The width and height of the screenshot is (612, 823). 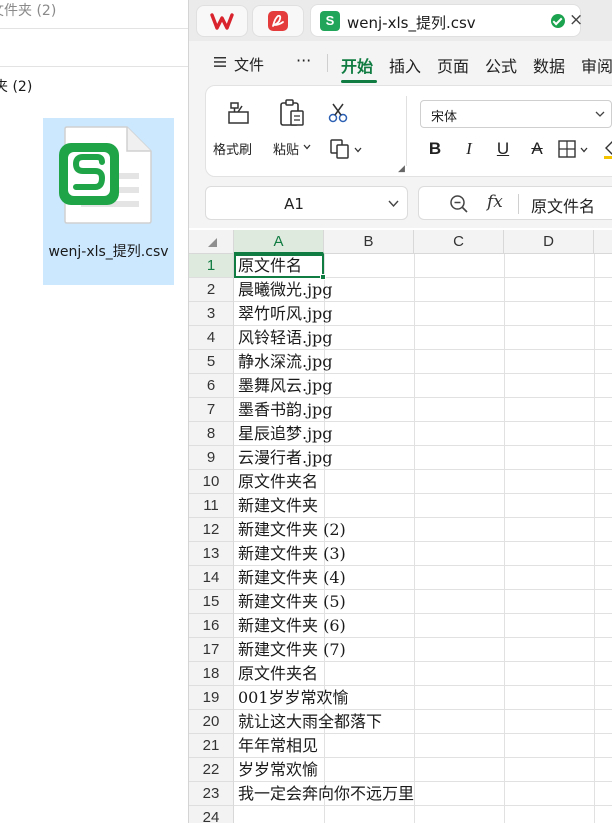 What do you see at coordinates (323, 277) in the screenshot?
I see `fill-handle` at bounding box center [323, 277].